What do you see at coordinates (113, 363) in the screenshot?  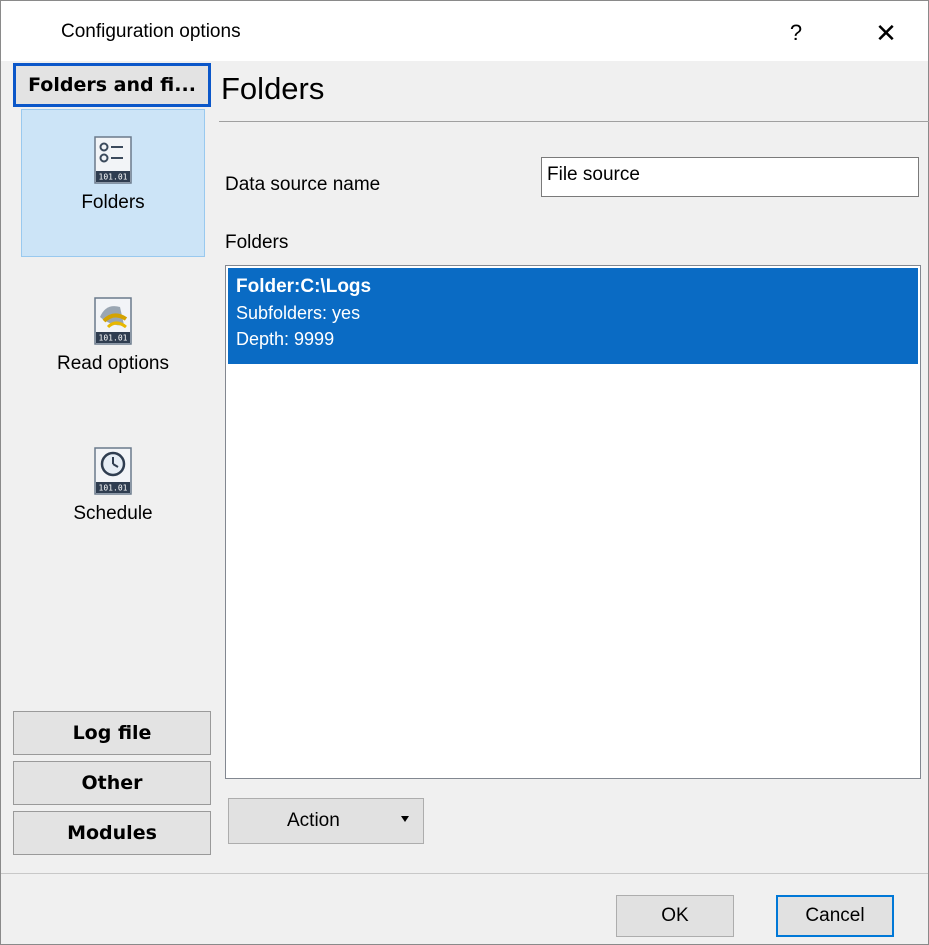 I see `nav-item-label: Read options` at bounding box center [113, 363].